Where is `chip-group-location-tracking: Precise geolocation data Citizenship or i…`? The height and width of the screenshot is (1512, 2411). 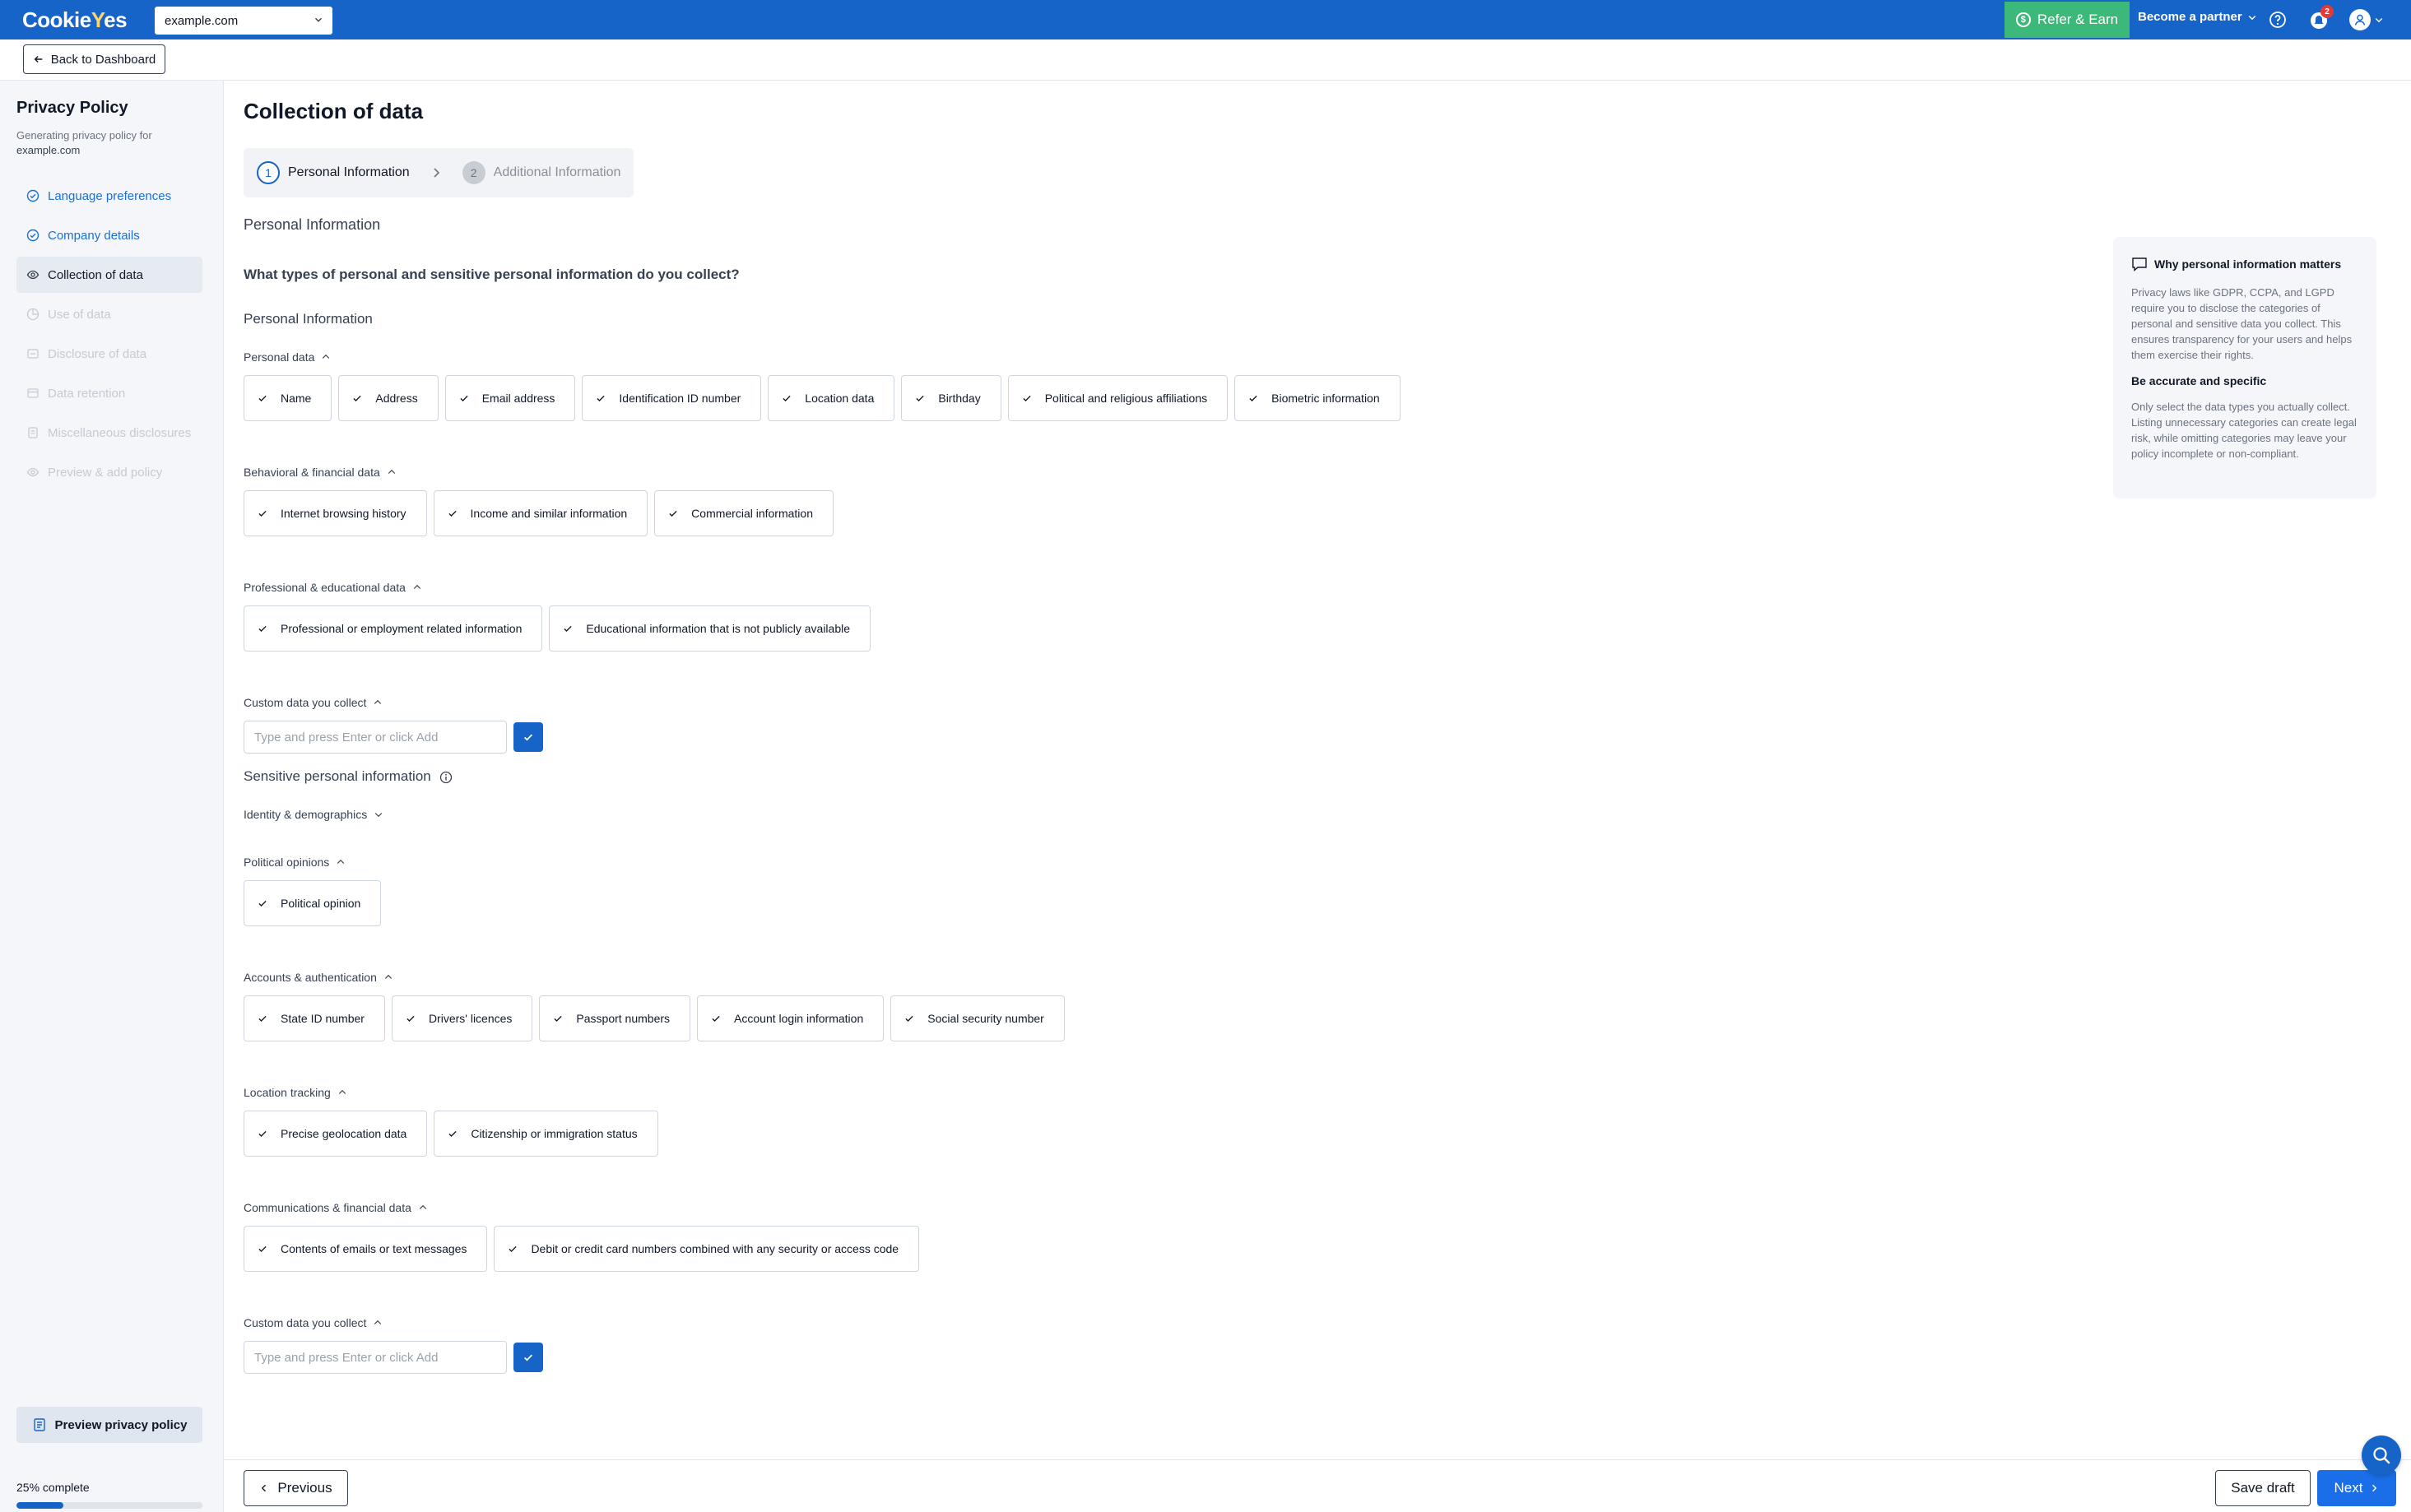 chip-group-location-tracking: Precise geolocation data Citizenship or i… is located at coordinates (1149, 1134).